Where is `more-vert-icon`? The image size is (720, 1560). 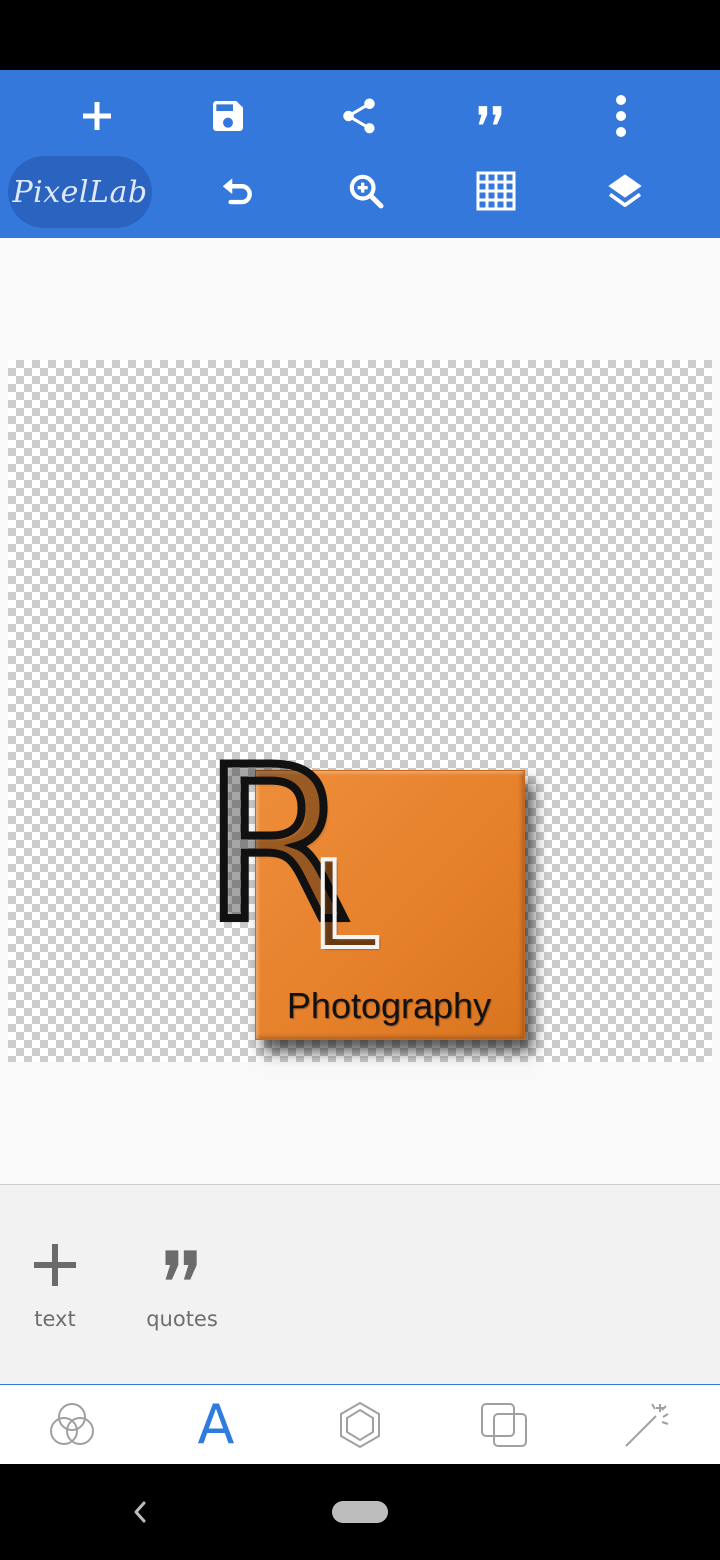 more-vert-icon is located at coordinates (621, 116).